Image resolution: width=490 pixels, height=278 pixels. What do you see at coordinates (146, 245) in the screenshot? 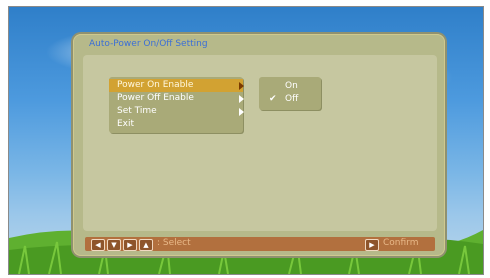
I see `up-key-icon: ▲` at bounding box center [146, 245].